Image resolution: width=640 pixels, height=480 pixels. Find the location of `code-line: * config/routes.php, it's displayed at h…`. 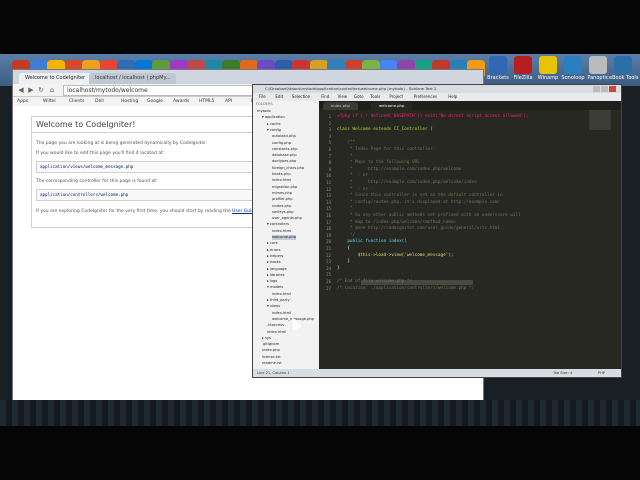

code-line: * config/routes.php, it's displayed at h… is located at coordinates (418, 202).